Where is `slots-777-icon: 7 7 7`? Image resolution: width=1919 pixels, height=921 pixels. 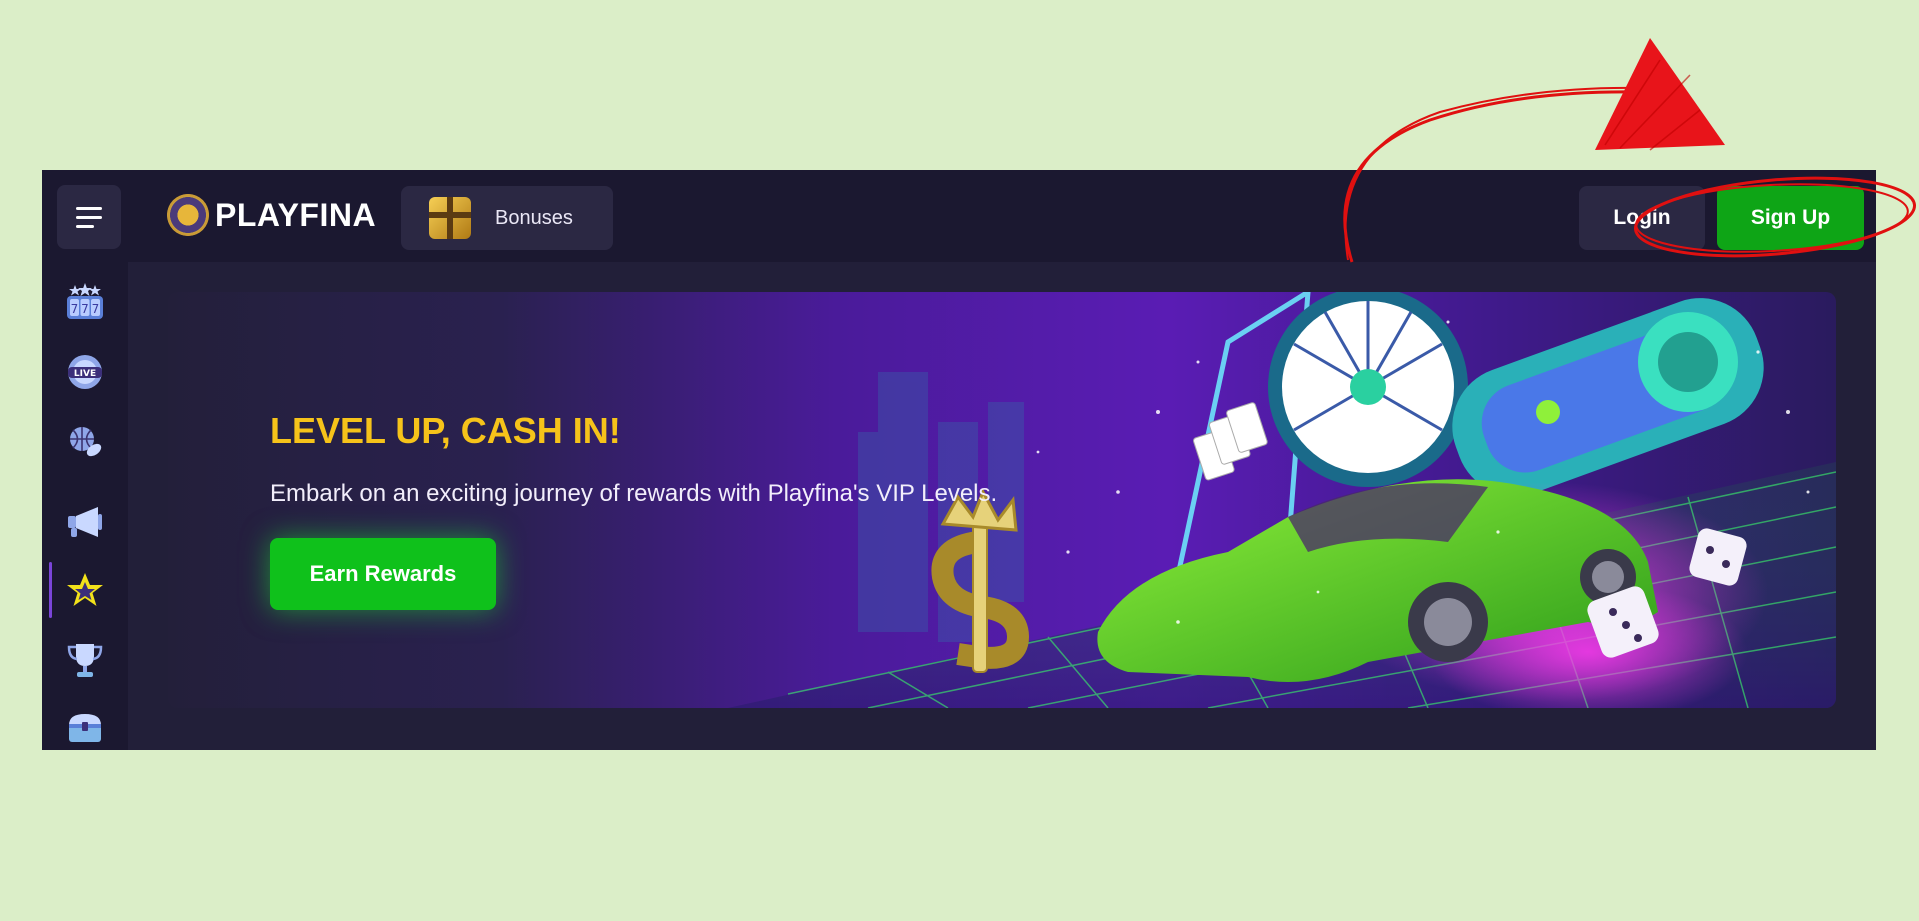 slots-777-icon: 7 7 7 is located at coordinates (85, 301).